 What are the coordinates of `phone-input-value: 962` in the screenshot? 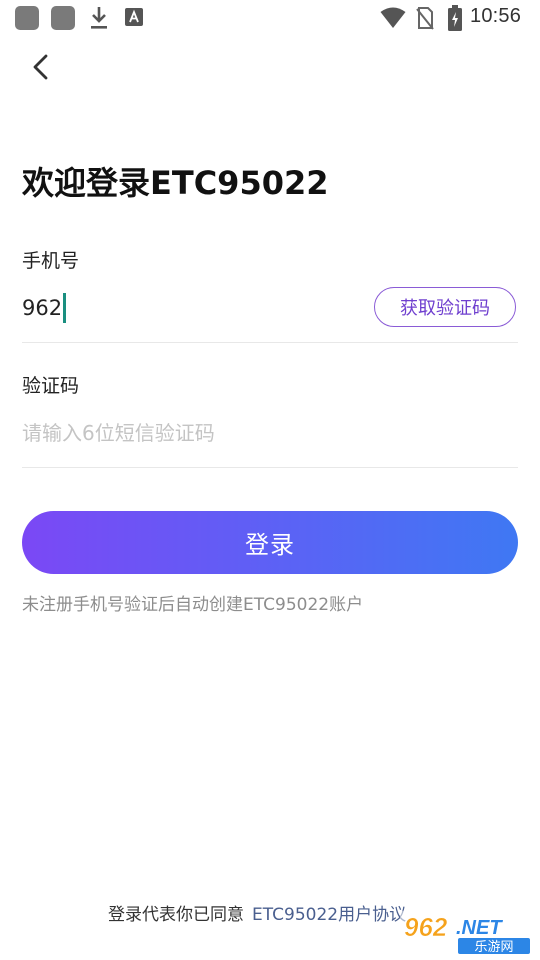 It's located at (42, 308).